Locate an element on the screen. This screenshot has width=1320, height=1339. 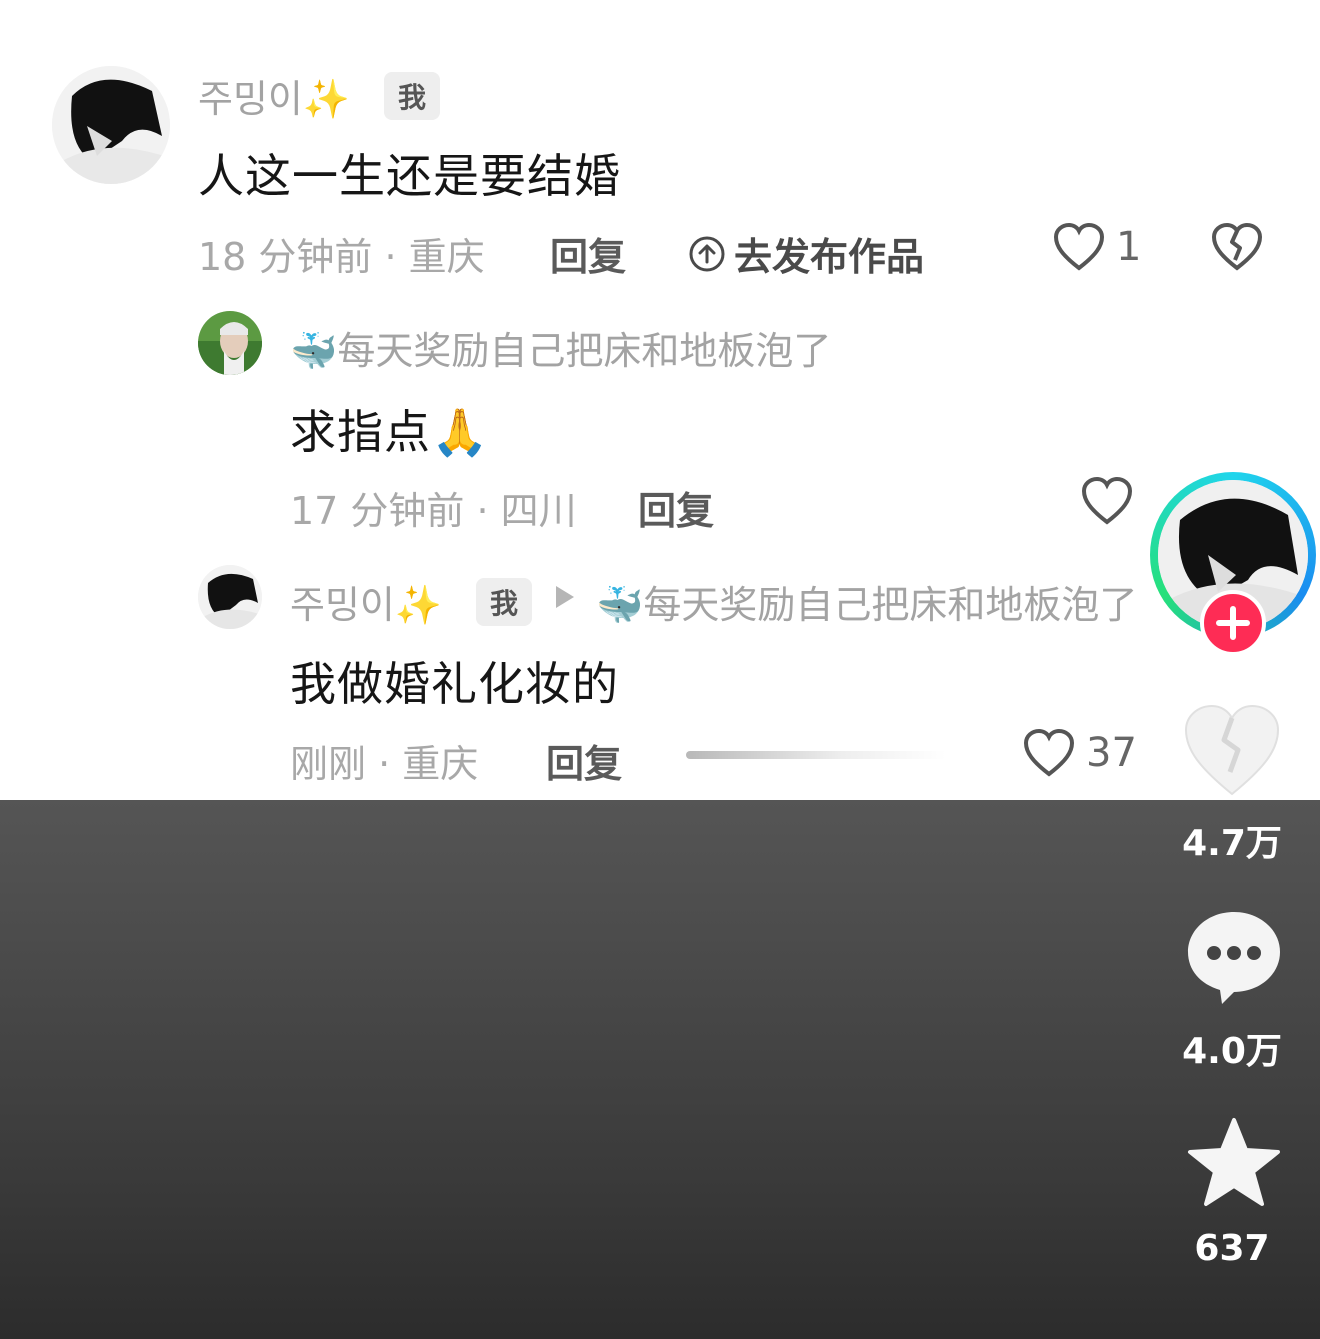
upload-icon is located at coordinates (707, 253).